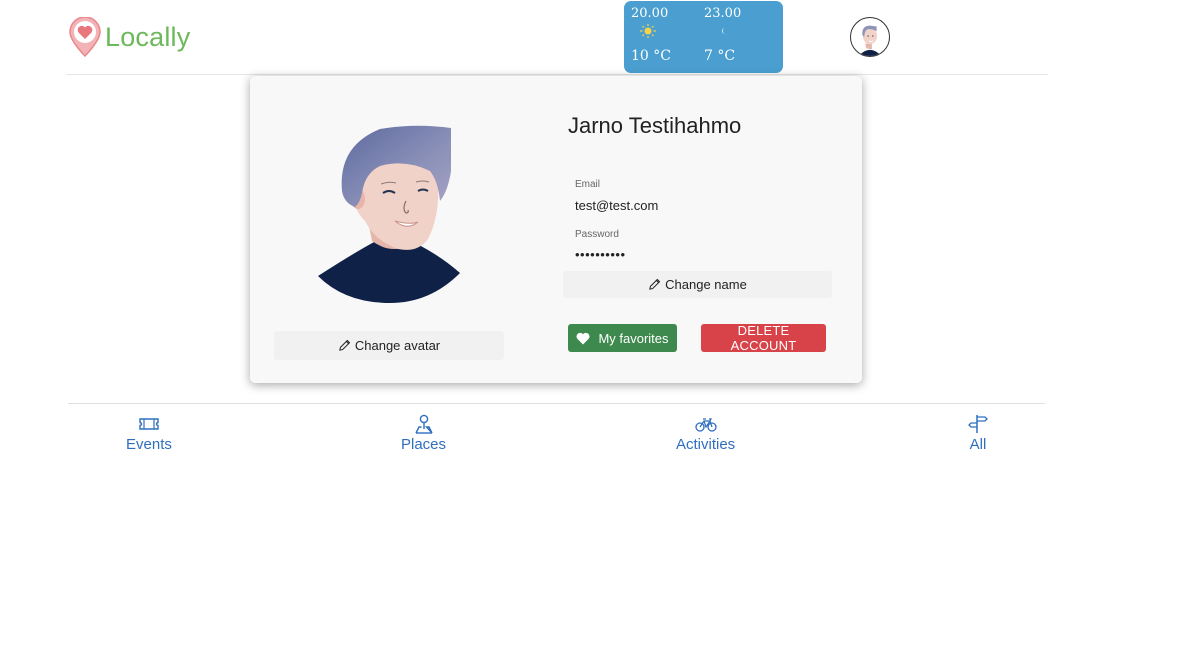  I want to click on delete-account-button: DELETE ACCOUNT, so click(763, 338).